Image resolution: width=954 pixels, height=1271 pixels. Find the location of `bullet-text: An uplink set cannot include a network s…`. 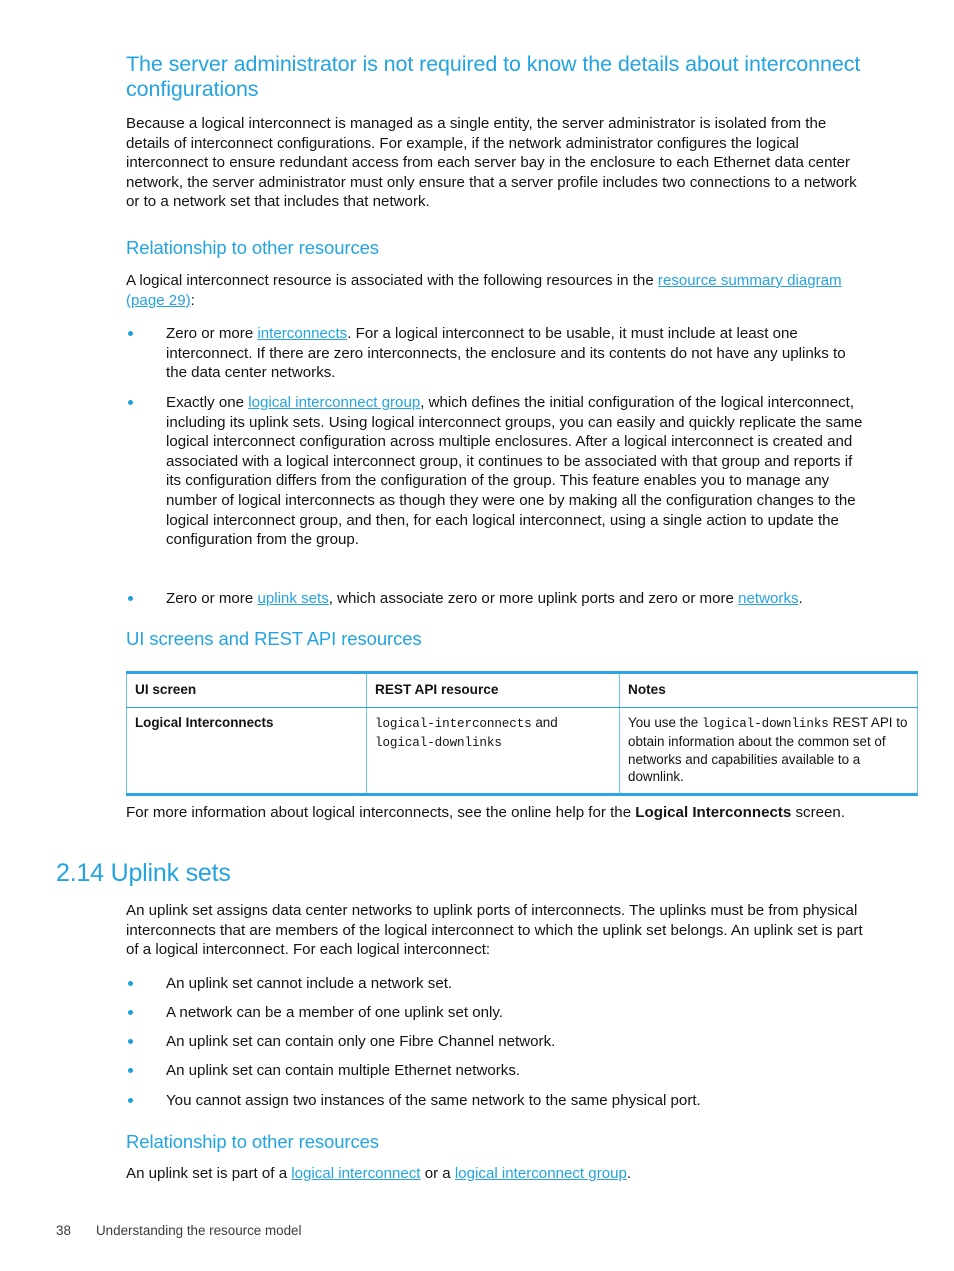

bullet-text: An uplink set cannot include a network s… is located at coordinates (309, 983).